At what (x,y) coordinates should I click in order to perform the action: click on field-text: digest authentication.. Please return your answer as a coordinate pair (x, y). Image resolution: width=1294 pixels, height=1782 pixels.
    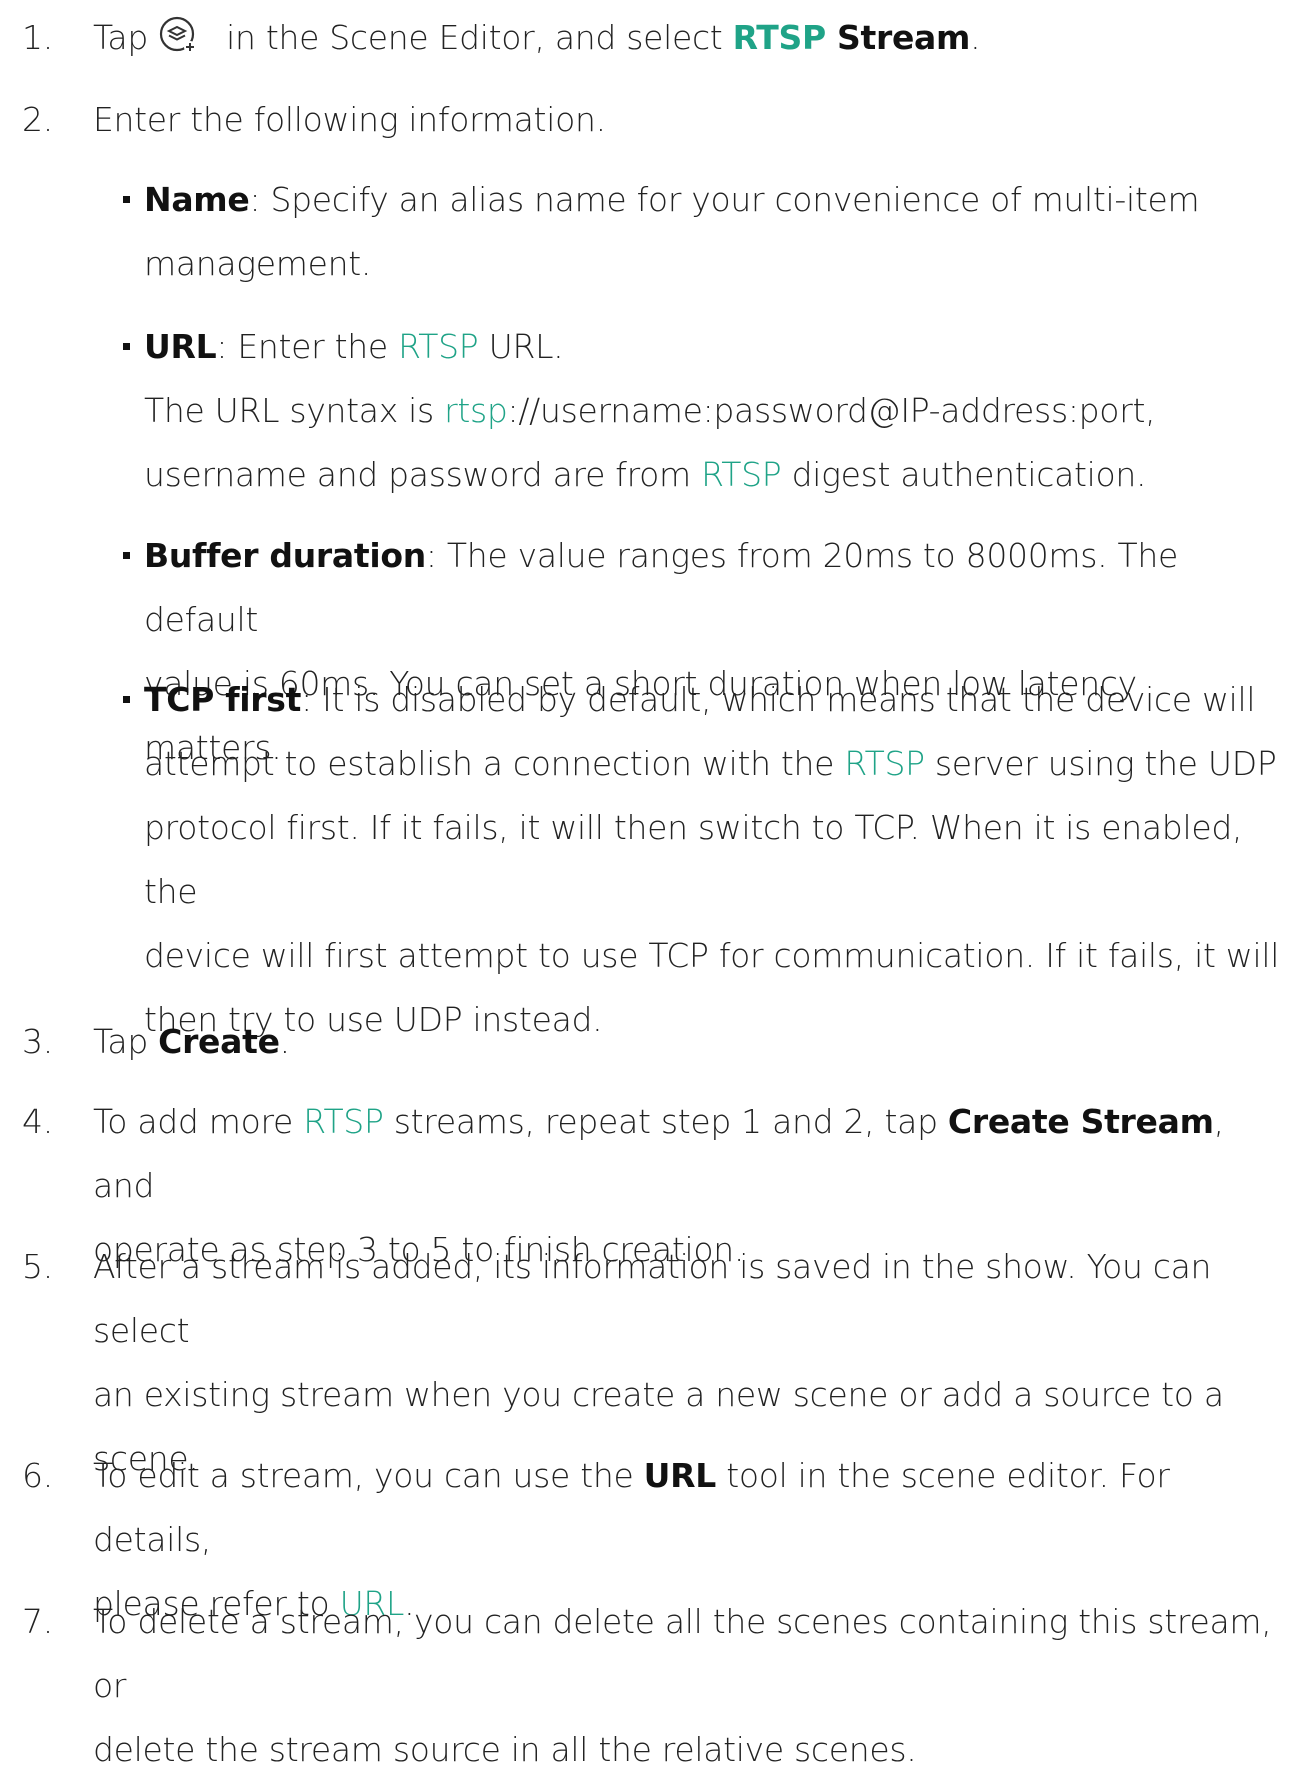
    Looking at the image, I should click on (964, 474).